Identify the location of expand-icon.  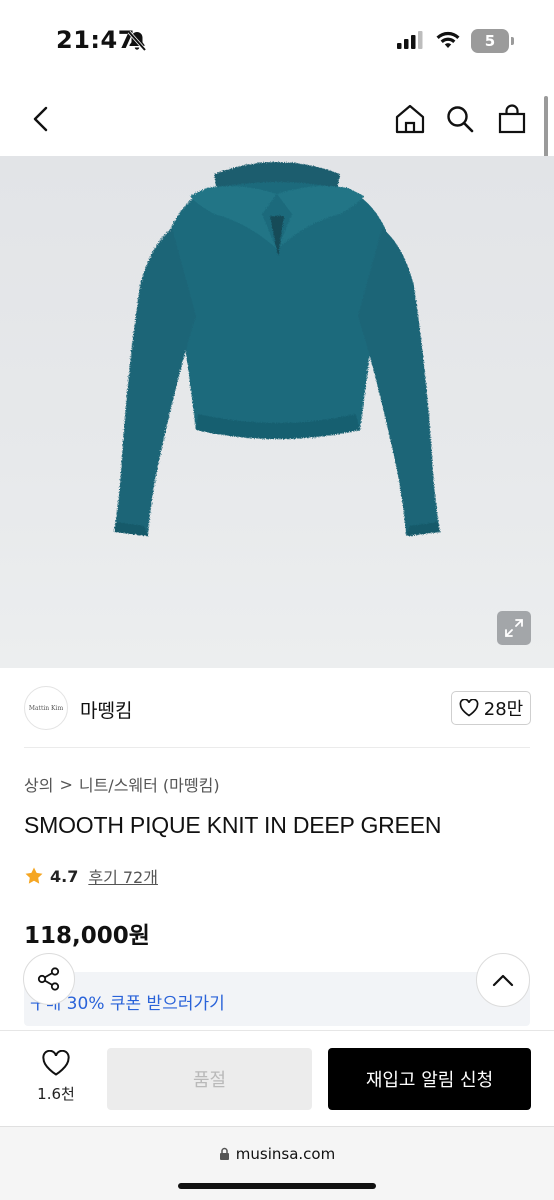
(514, 628).